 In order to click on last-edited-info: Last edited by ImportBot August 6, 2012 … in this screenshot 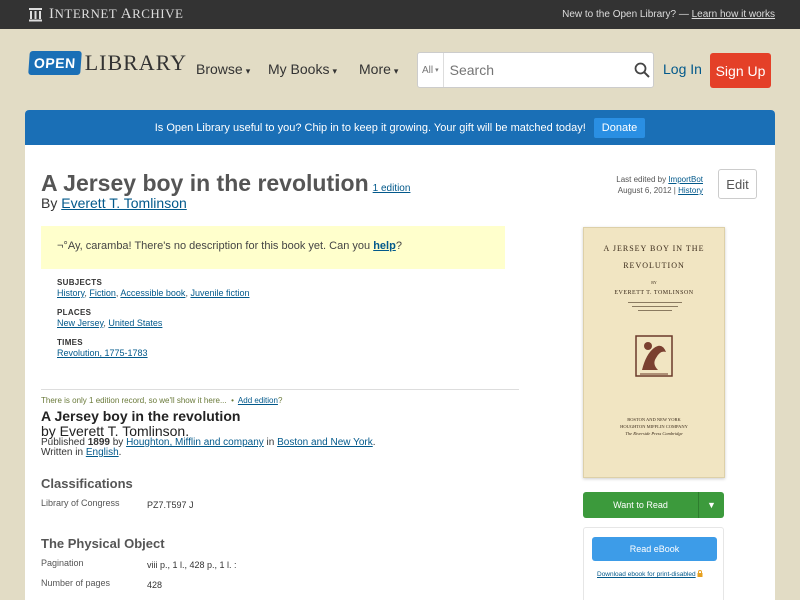, I will do `click(659, 185)`.